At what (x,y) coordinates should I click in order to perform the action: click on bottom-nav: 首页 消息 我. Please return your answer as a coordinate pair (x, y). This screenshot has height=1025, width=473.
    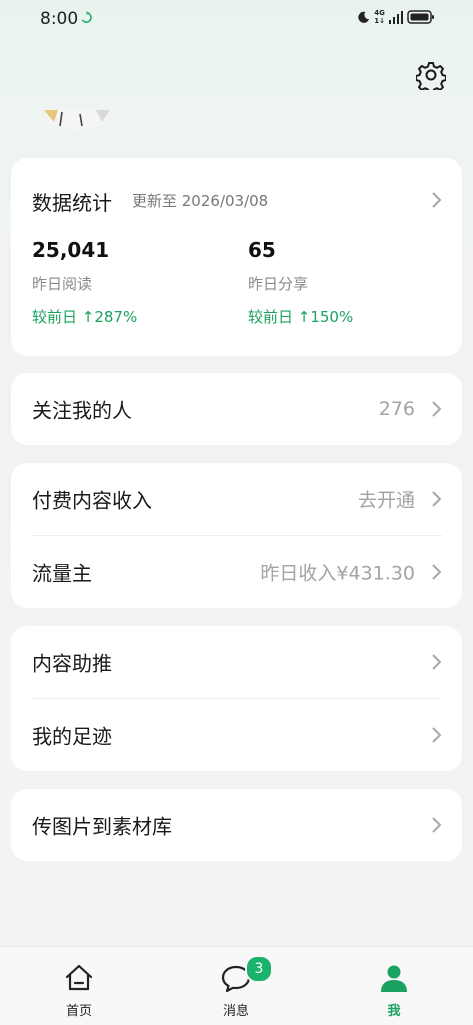
    Looking at the image, I should click on (236, 985).